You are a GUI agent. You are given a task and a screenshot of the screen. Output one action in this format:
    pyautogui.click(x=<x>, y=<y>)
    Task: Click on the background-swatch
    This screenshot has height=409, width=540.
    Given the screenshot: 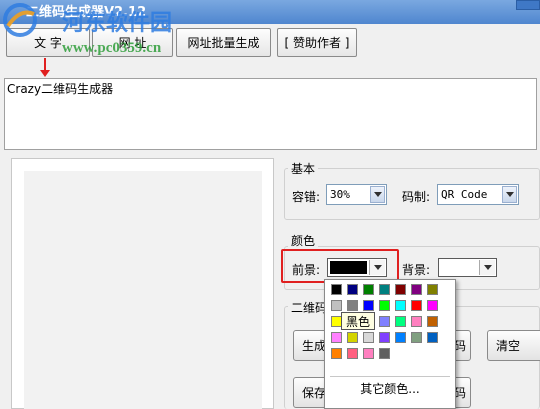 What is the action you would take?
    pyautogui.click(x=459, y=267)
    